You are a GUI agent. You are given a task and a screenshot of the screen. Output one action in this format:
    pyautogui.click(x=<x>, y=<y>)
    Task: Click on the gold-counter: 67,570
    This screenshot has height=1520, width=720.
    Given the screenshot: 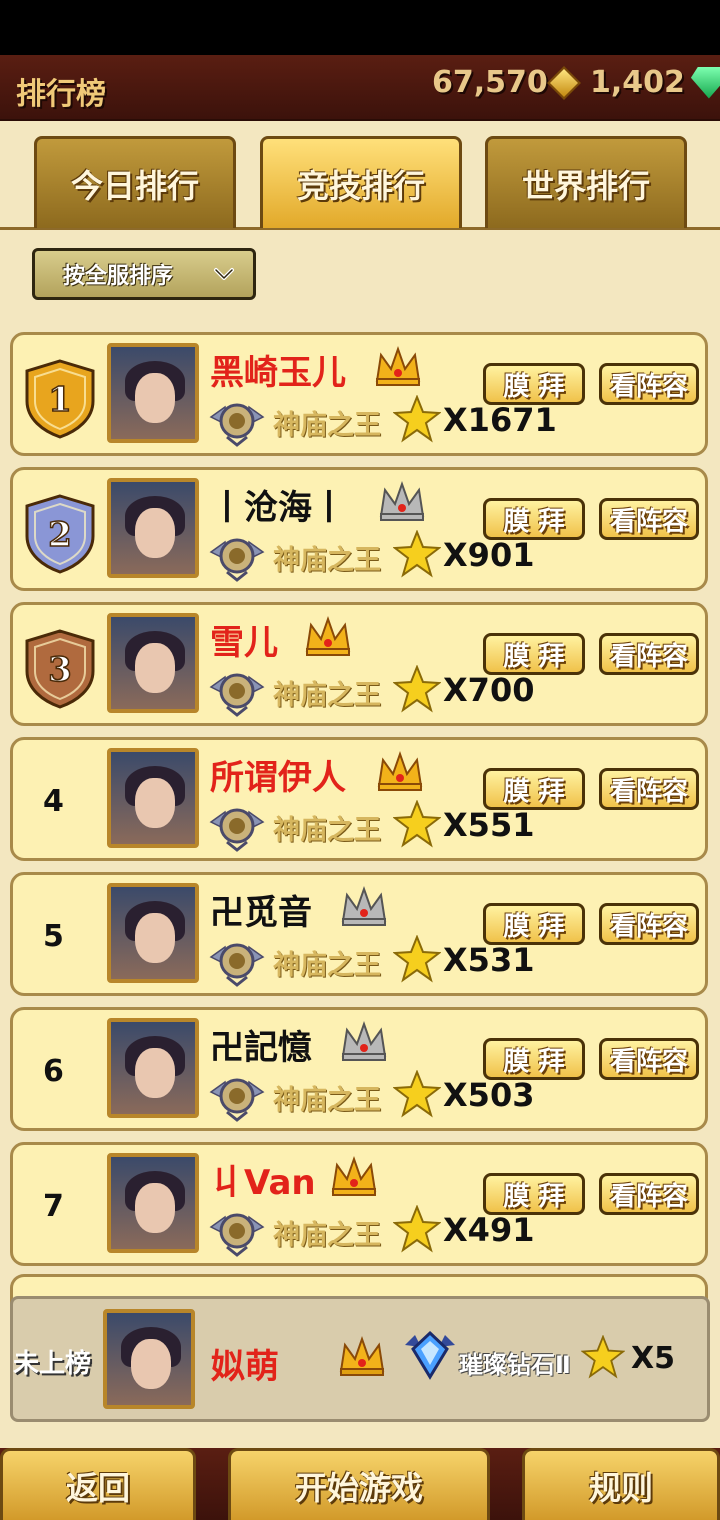 What is the action you would take?
    pyautogui.click(x=506, y=82)
    